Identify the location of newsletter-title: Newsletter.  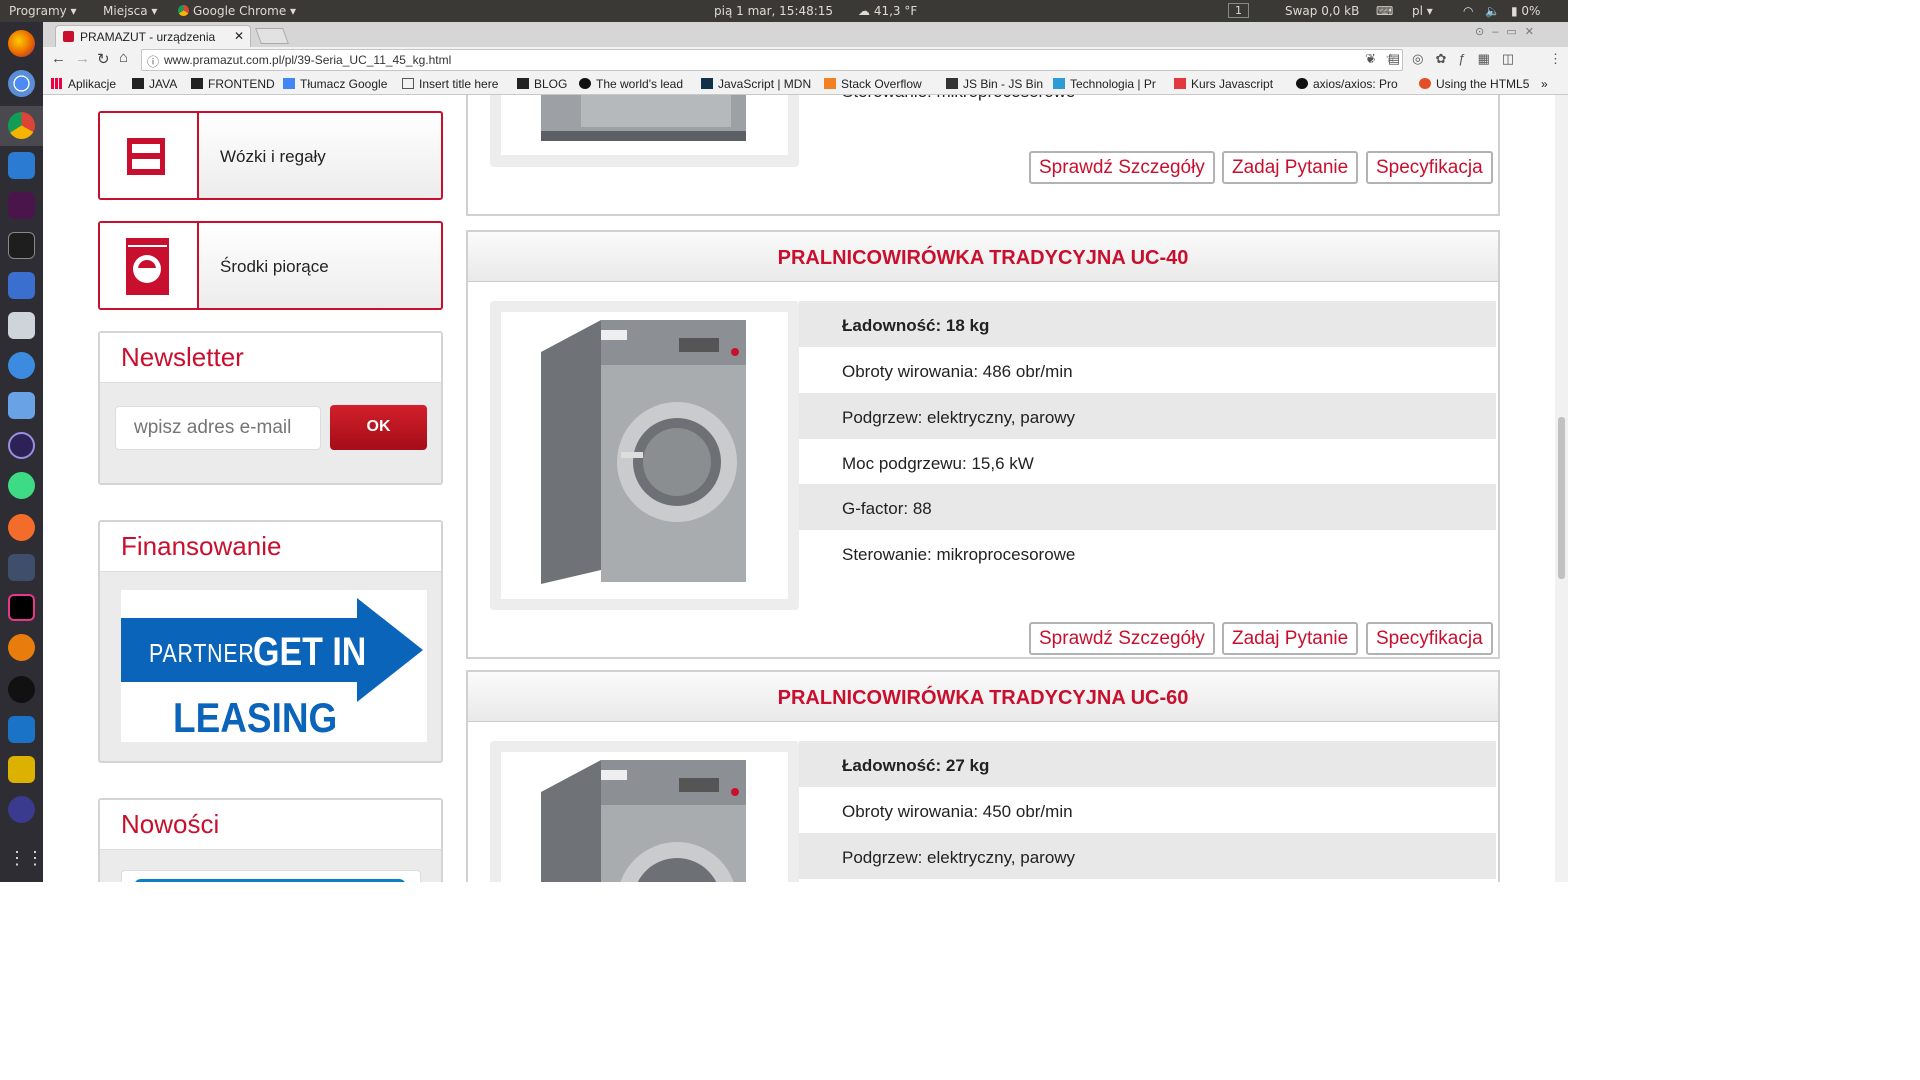
(270, 358).